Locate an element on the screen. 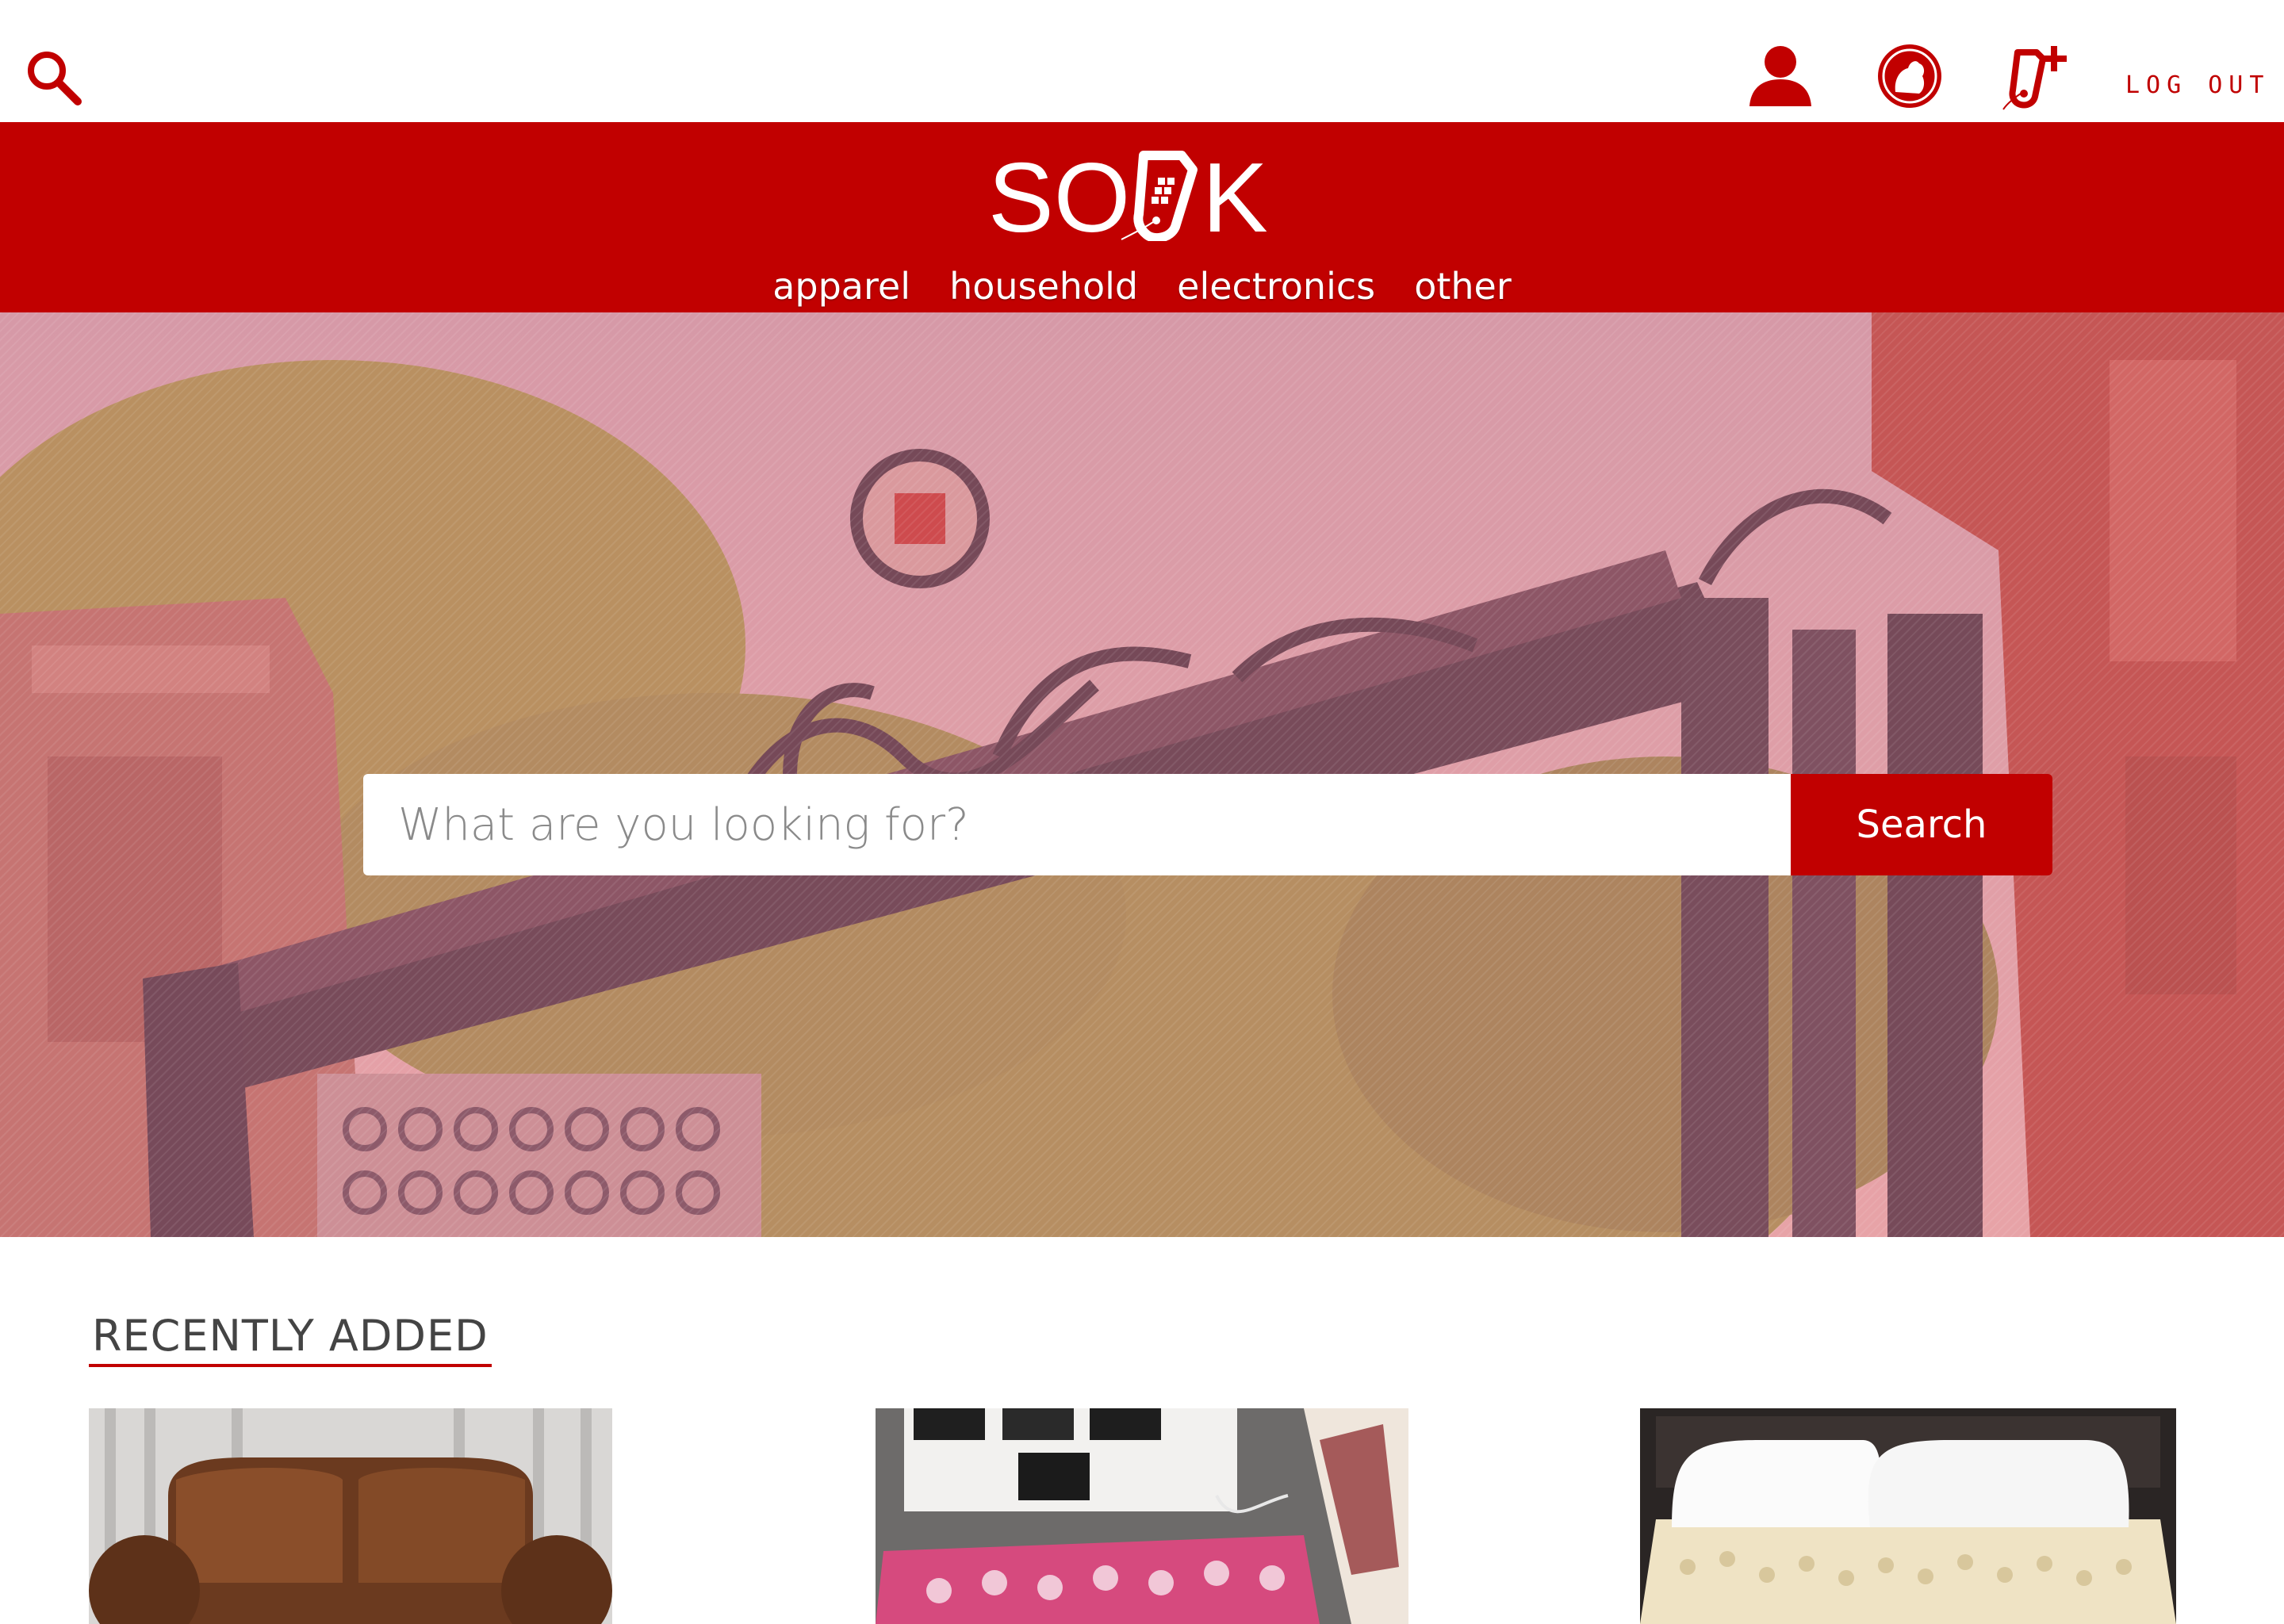 Image resolution: width=2284 pixels, height=1624 pixels. search-icon is located at coordinates (53, 77).